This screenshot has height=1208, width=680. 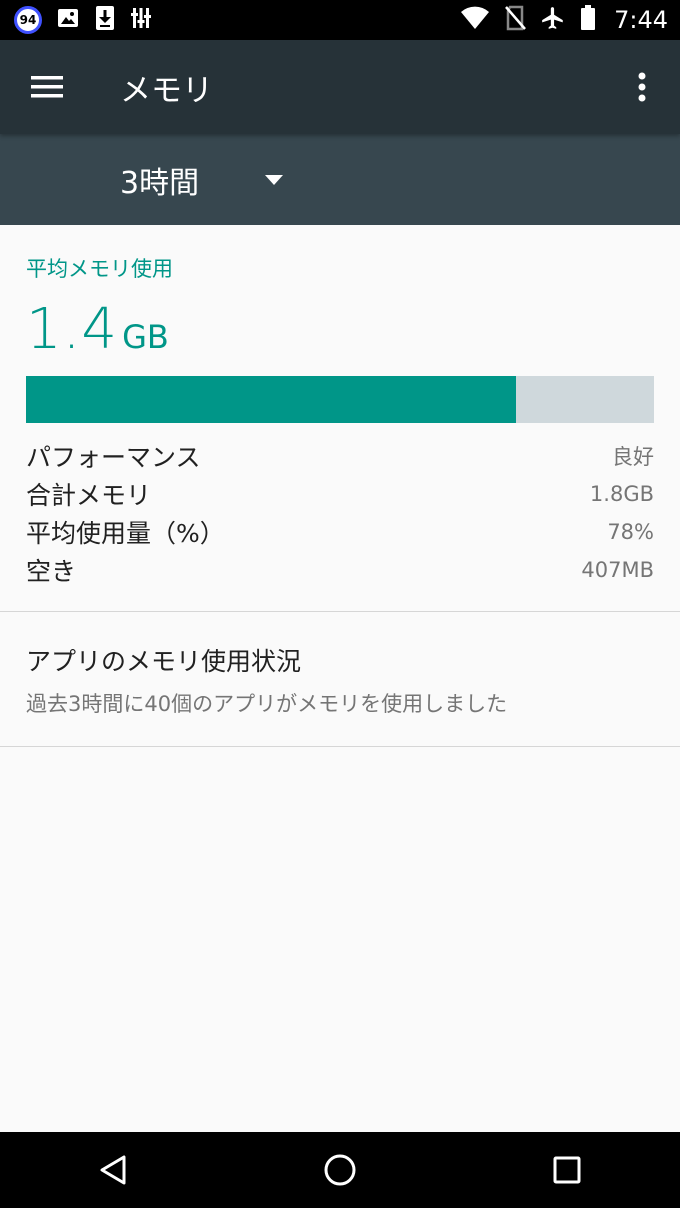 I want to click on notification-count-badge: 94, so click(x=28, y=20).